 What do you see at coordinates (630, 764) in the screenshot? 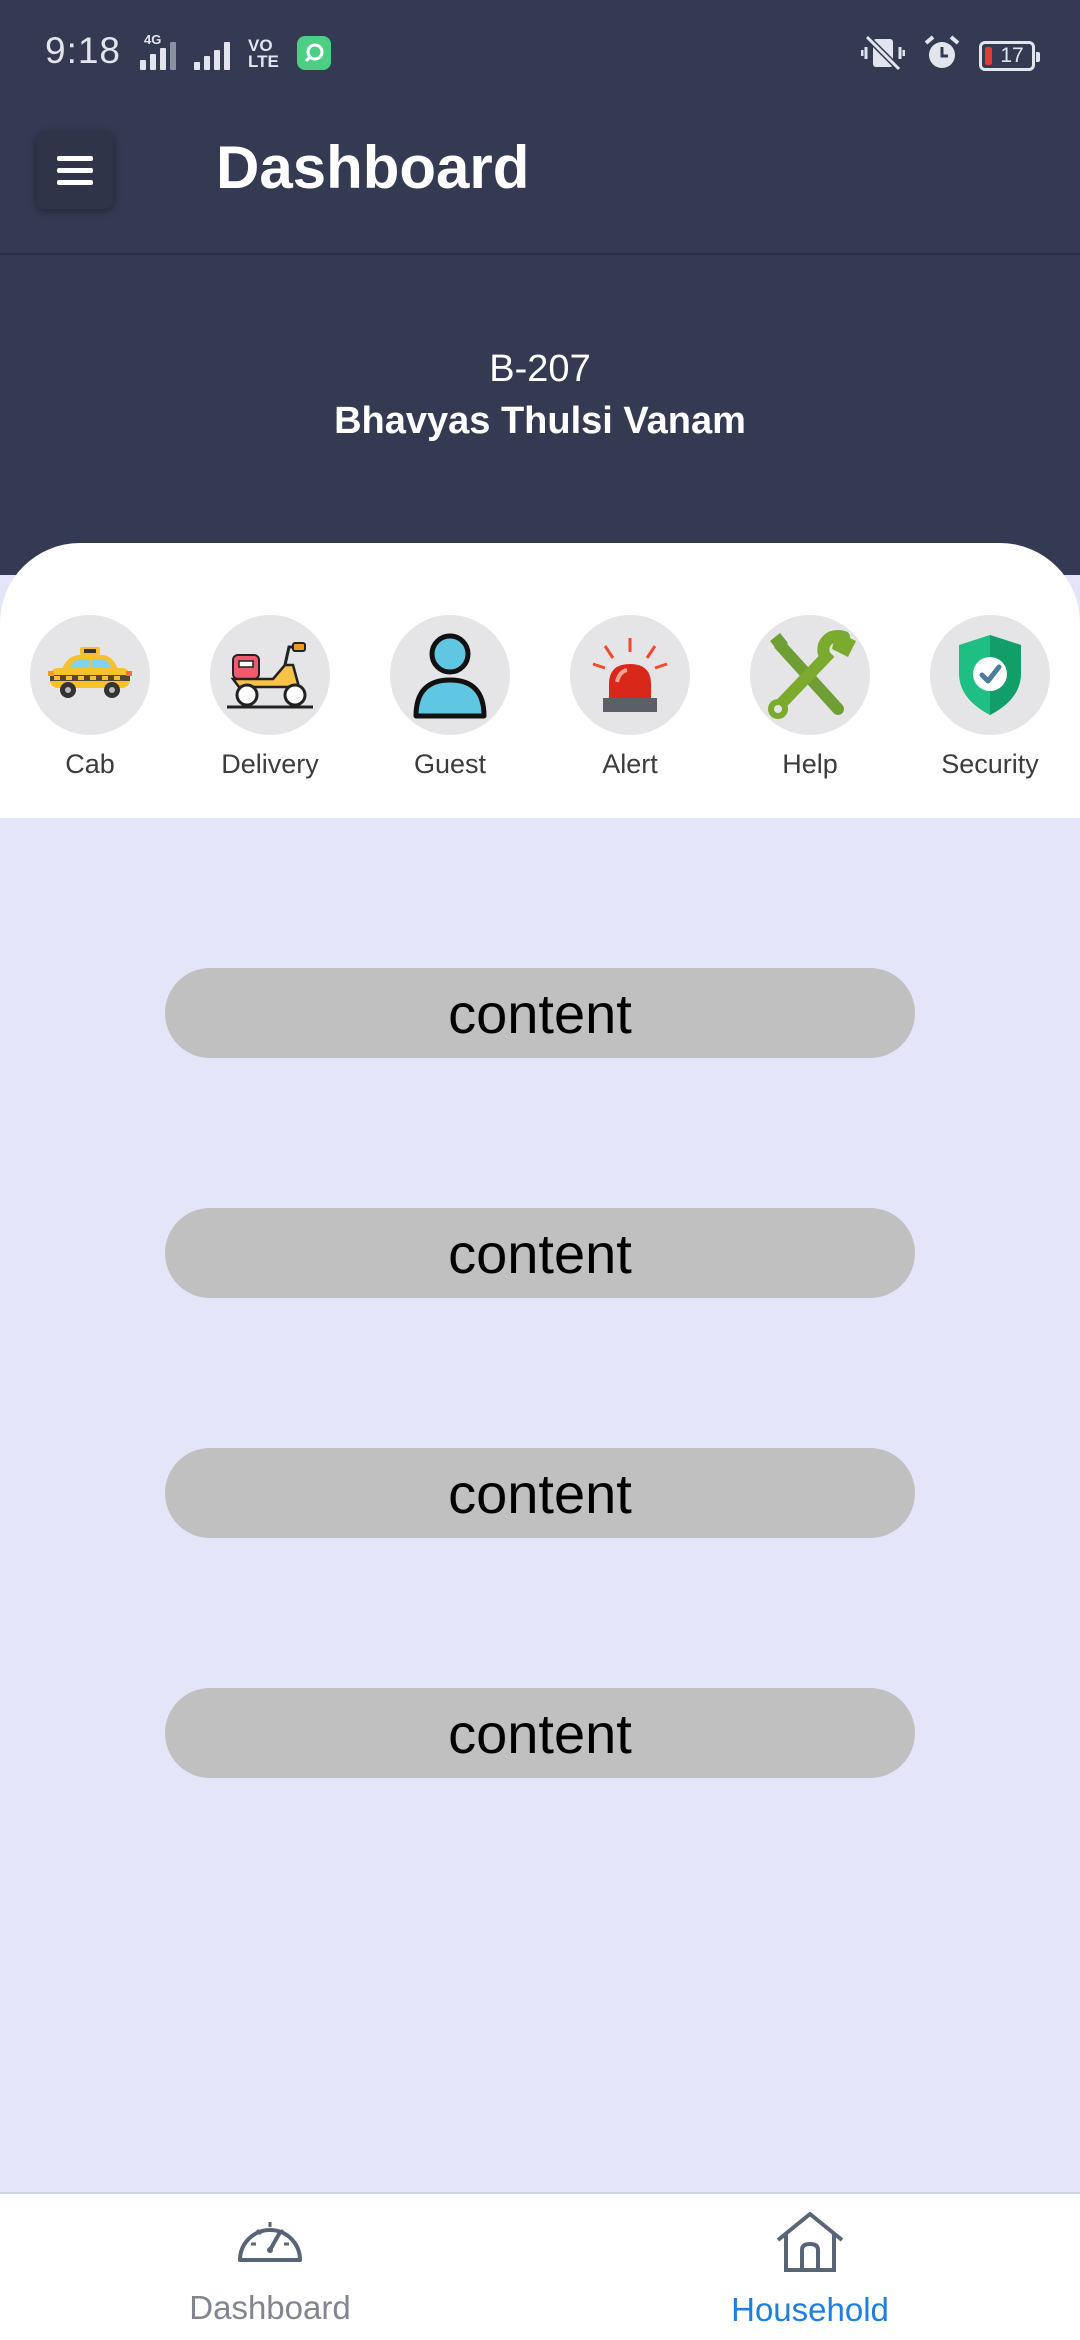
I see `quick-action-label: Alert` at bounding box center [630, 764].